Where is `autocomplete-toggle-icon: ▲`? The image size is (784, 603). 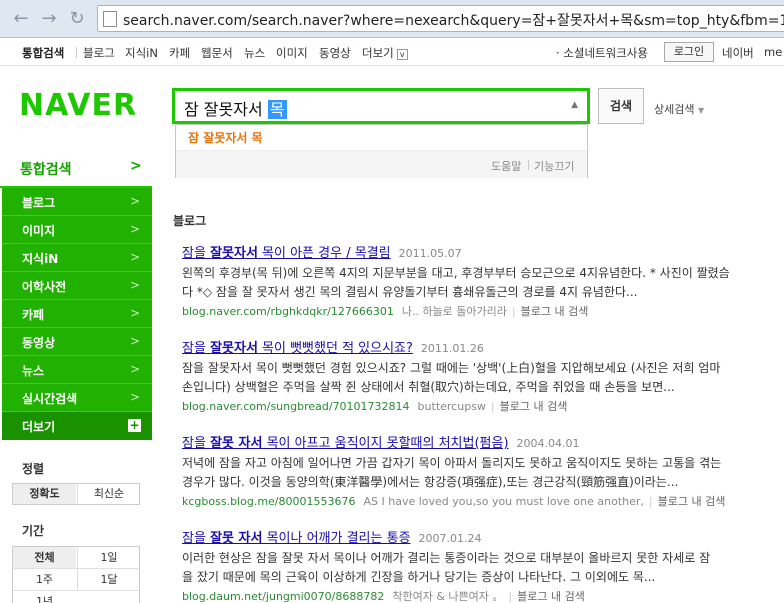 autocomplete-toggle-icon: ▲ is located at coordinates (574, 105).